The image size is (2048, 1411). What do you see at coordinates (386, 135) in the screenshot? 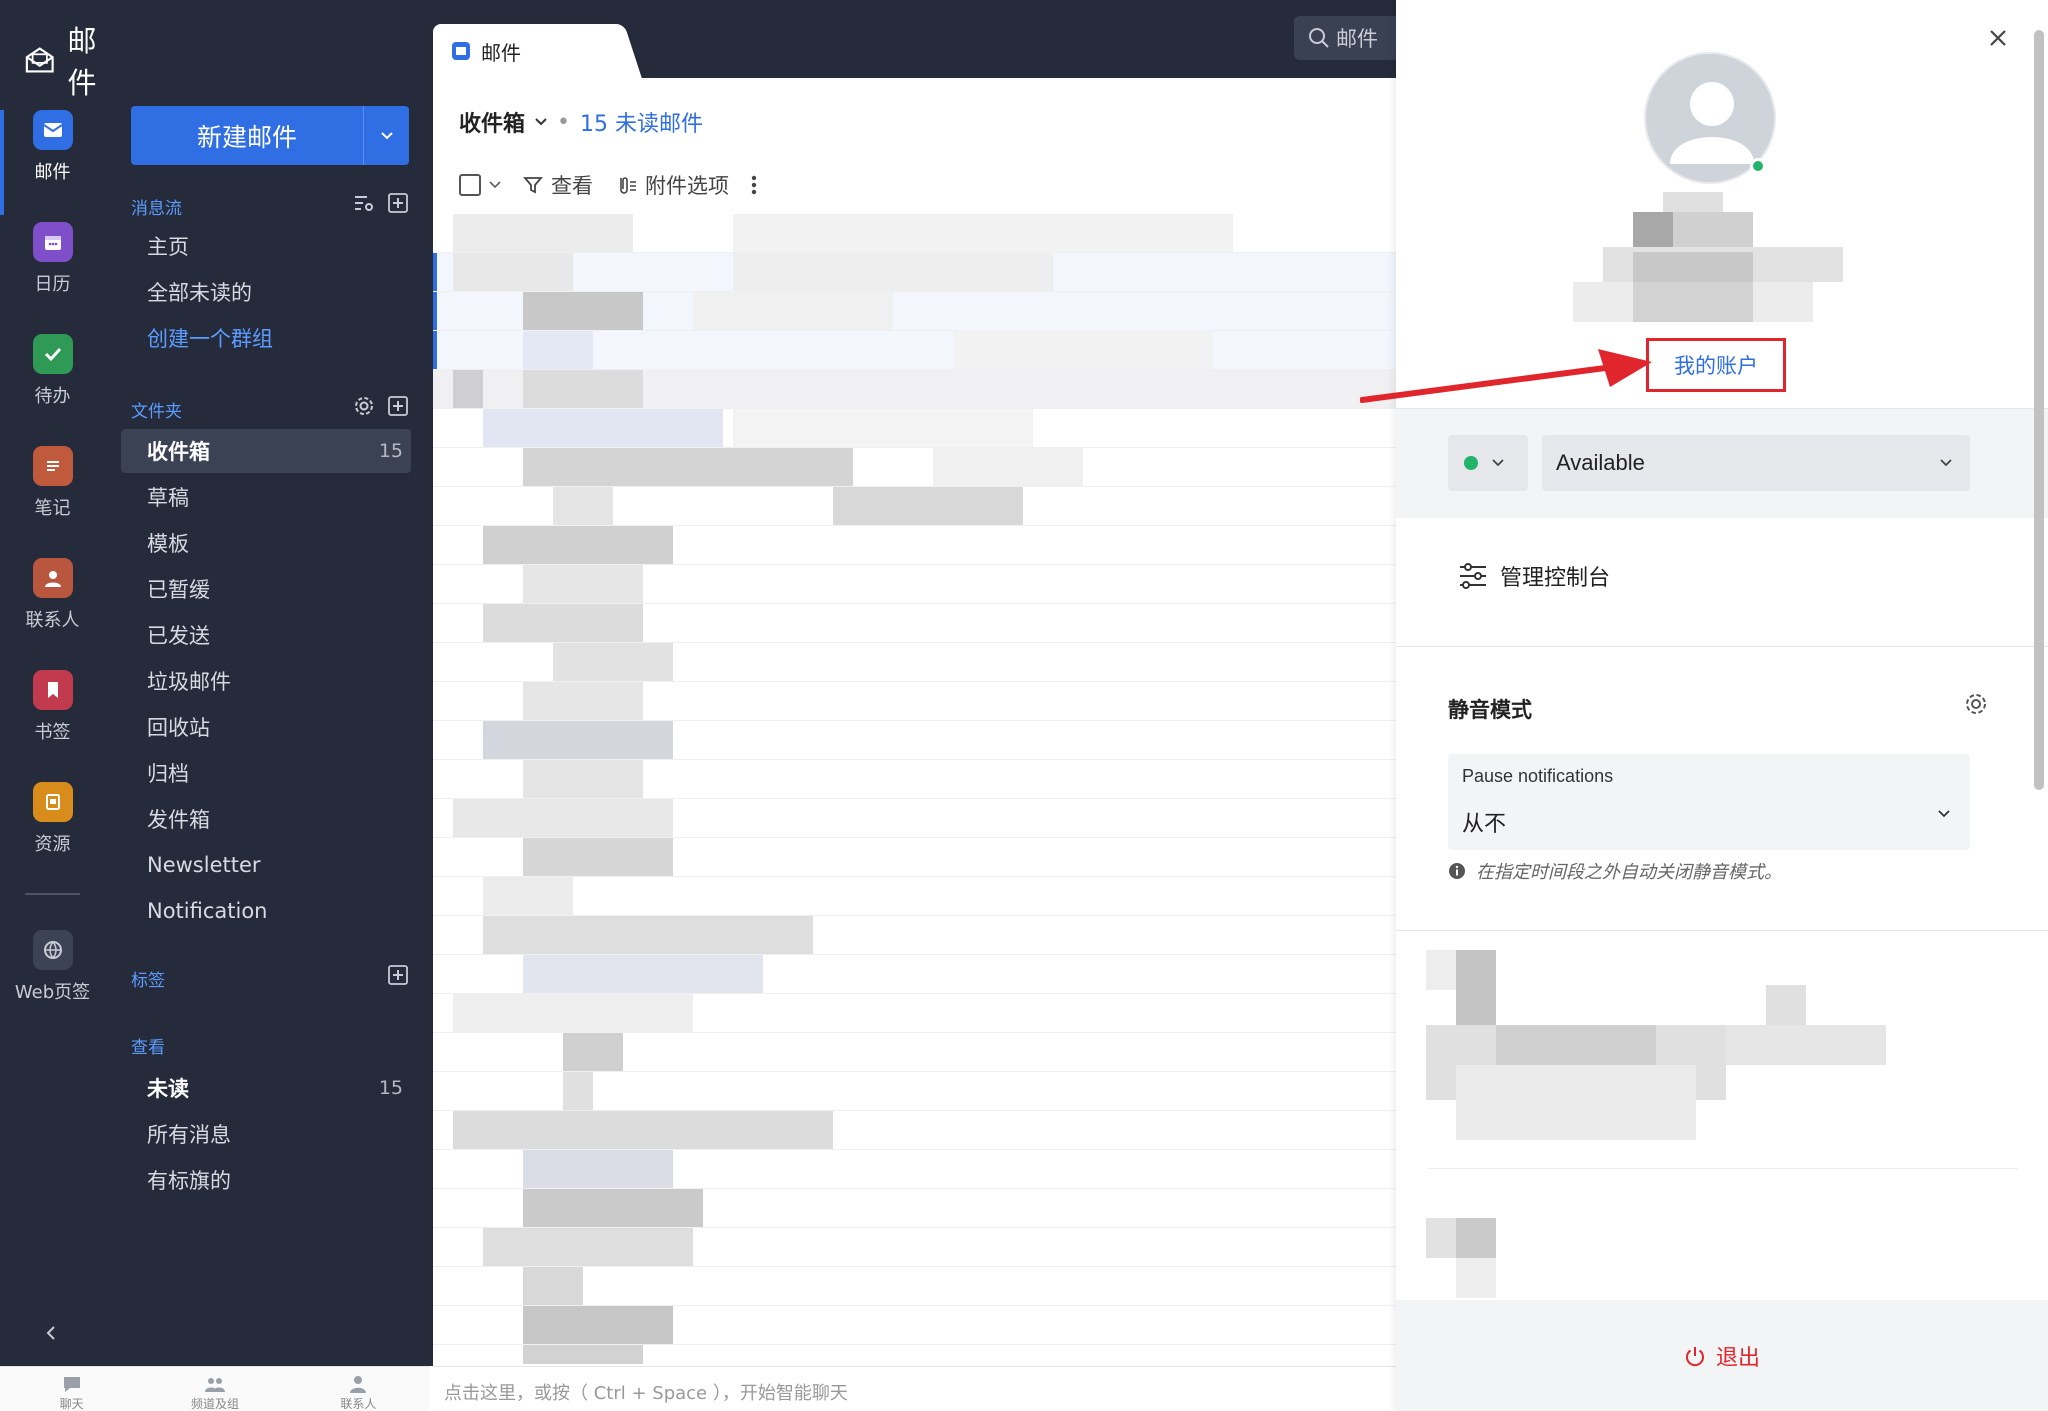
I see `new-mail-dropdown` at bounding box center [386, 135].